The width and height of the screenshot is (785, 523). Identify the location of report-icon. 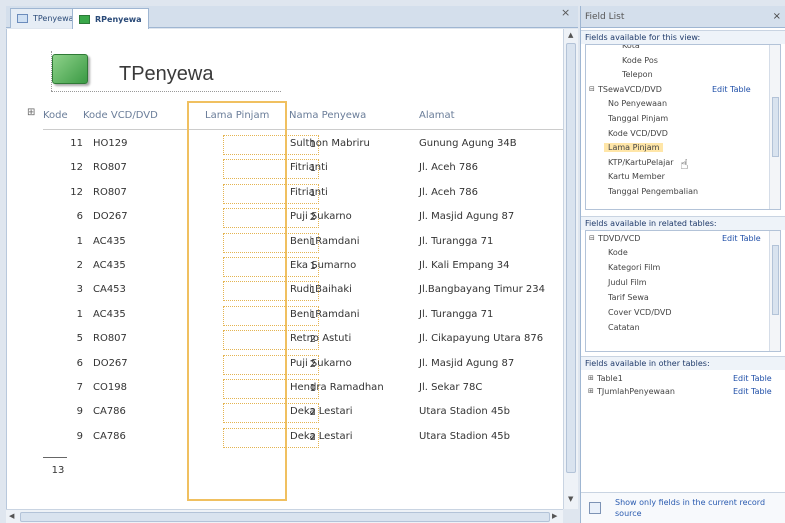
(84, 19).